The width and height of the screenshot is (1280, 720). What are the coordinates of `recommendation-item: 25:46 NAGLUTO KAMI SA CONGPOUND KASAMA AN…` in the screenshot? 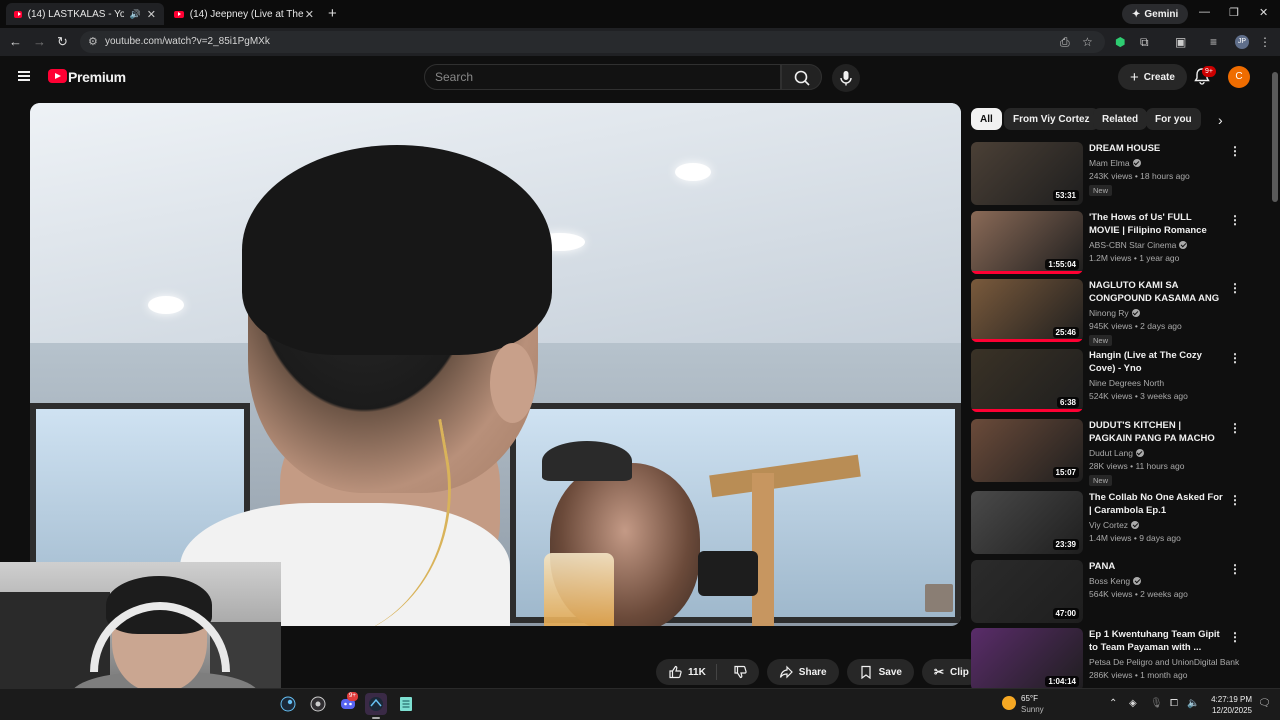 It's located at (1106, 312).